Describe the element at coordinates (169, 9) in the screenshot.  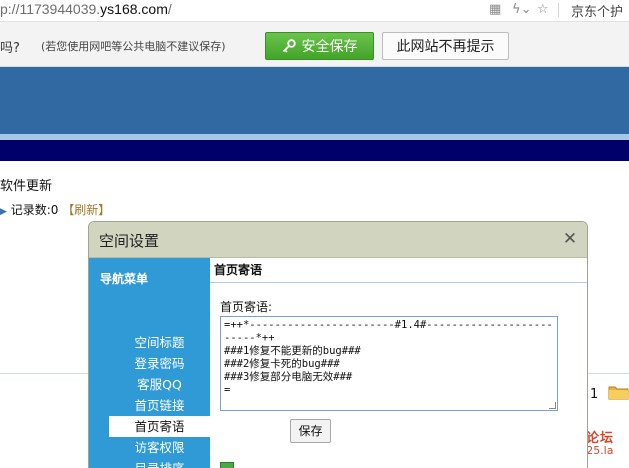
I see `url-suffix: /` at that location.